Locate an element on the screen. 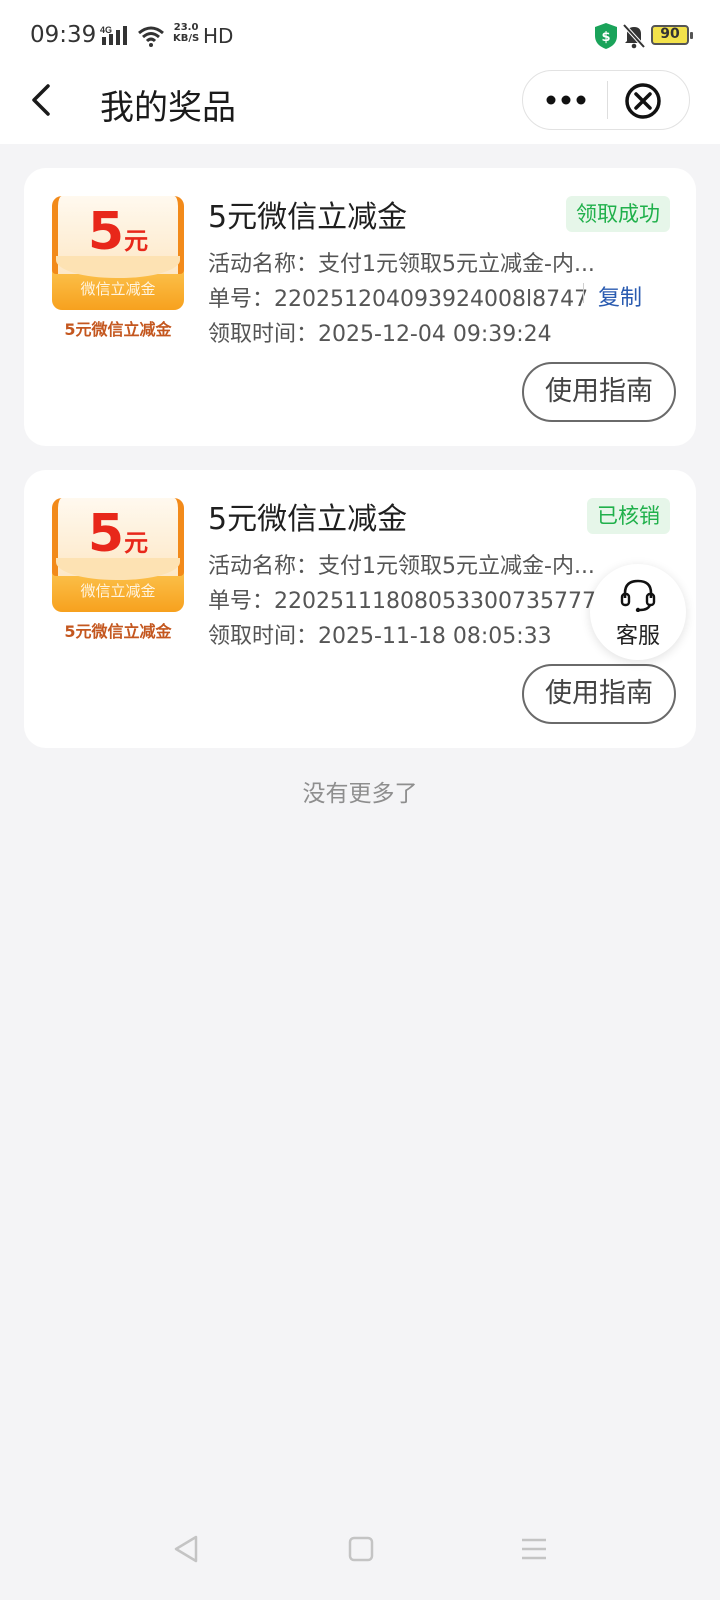 The image size is (720, 1600). hd-label: HD is located at coordinates (218, 36).